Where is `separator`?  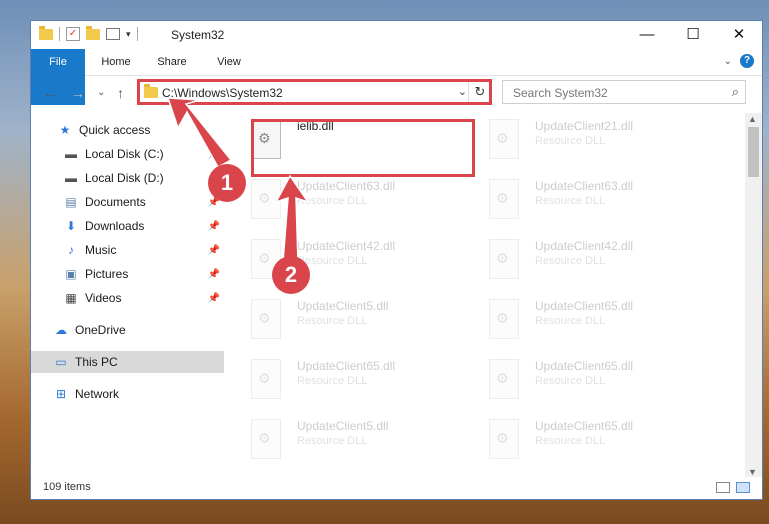 separator is located at coordinates (59, 34).